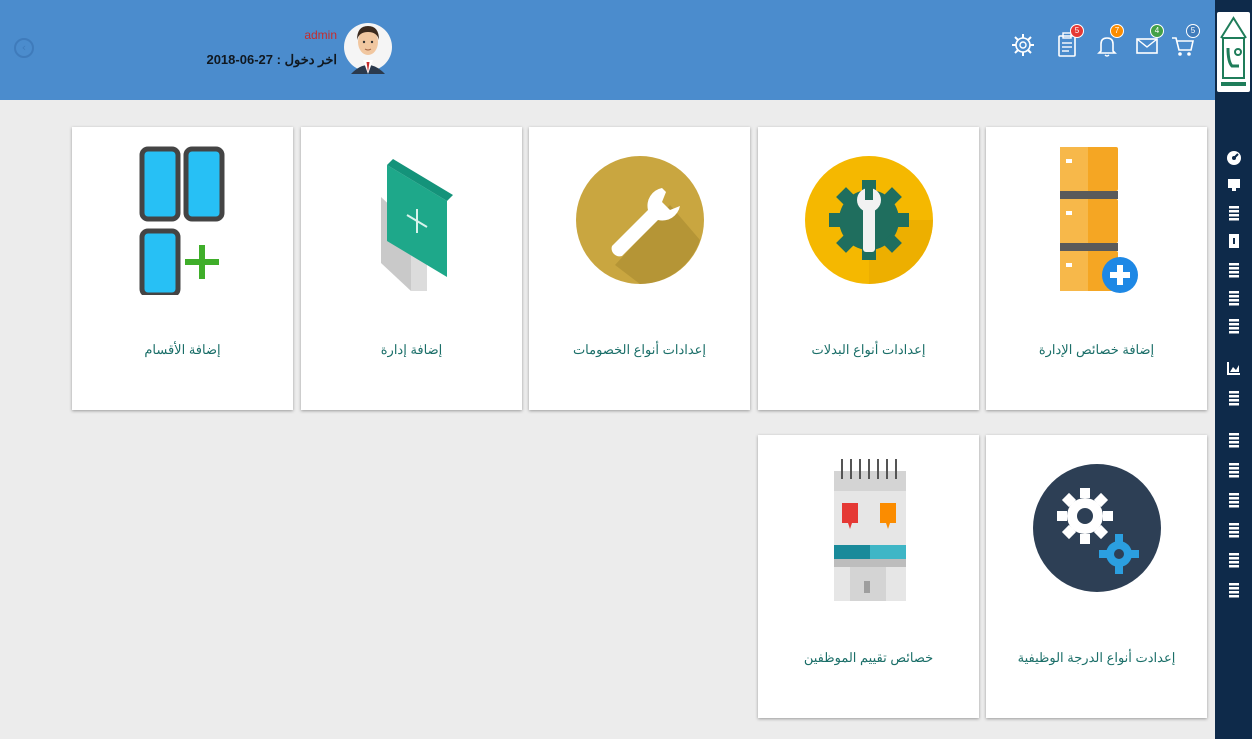 The height and width of the screenshot is (739, 1252). What do you see at coordinates (1234, 241) in the screenshot?
I see `phone-icon` at bounding box center [1234, 241].